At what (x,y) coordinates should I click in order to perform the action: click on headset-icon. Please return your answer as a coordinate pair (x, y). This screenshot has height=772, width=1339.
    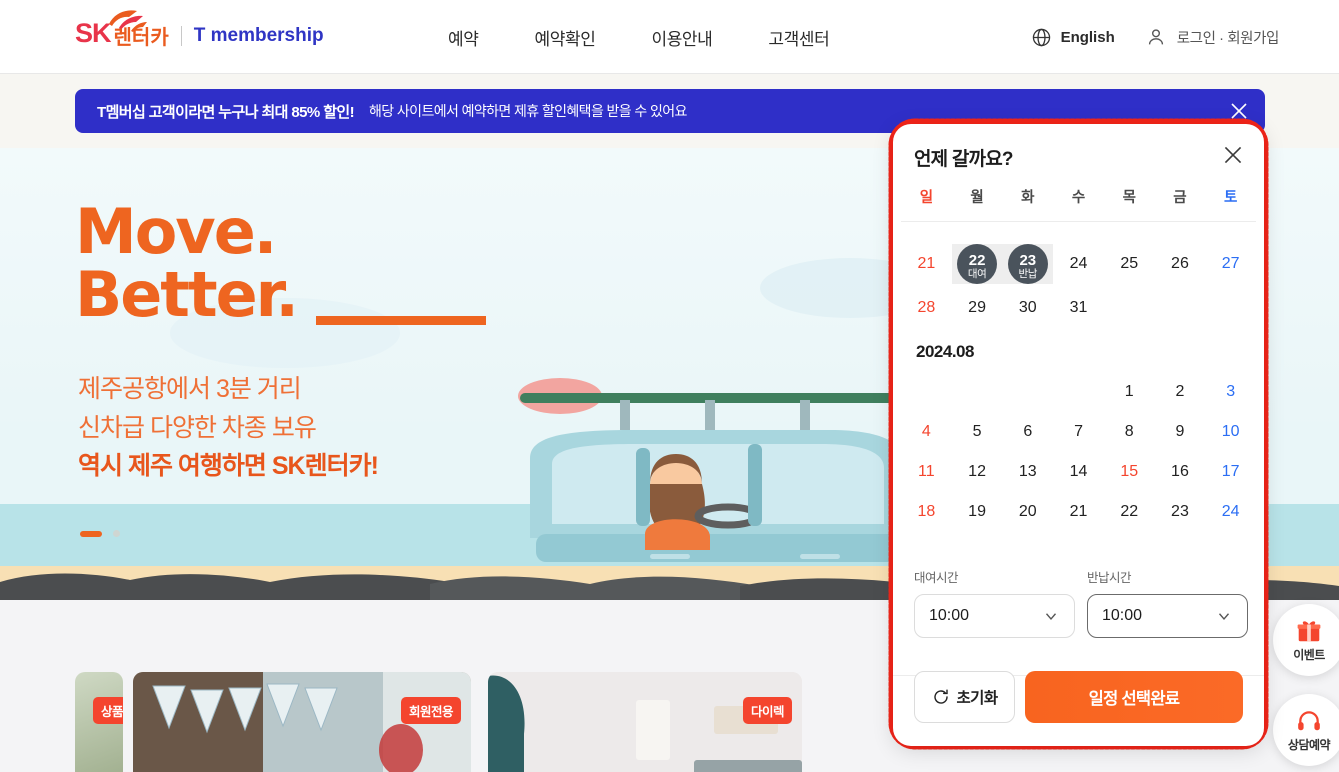
    Looking at the image, I should click on (1309, 720).